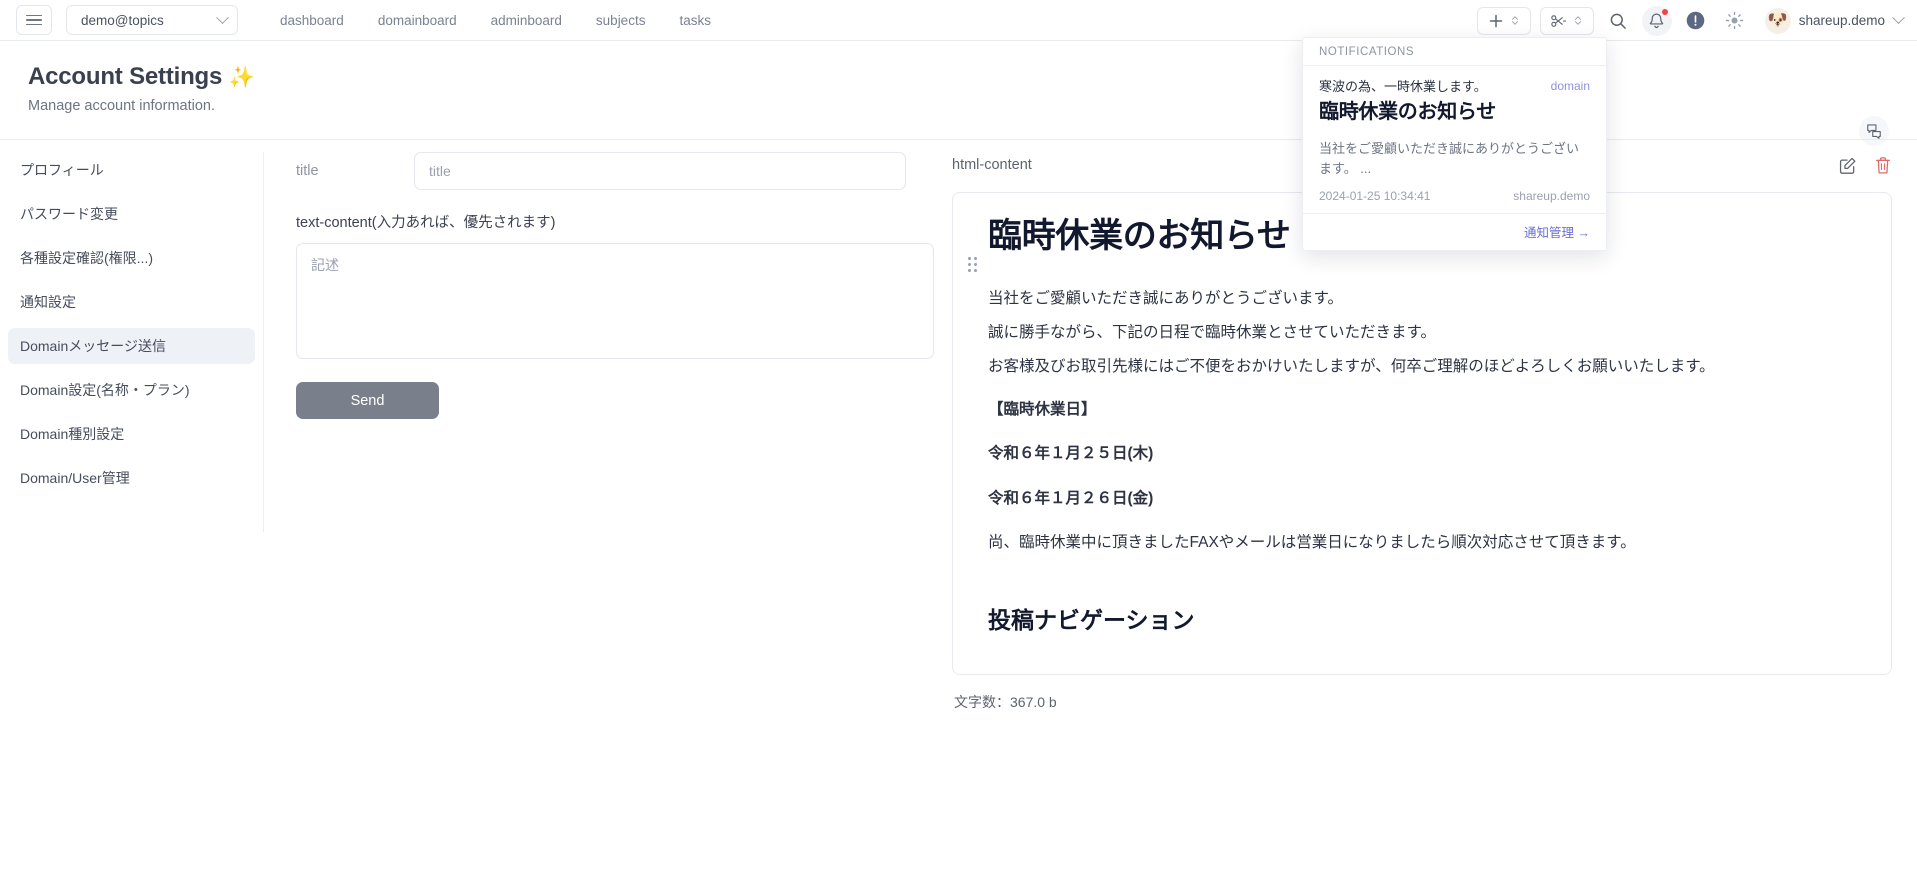  Describe the element at coordinates (1570, 86) in the screenshot. I see `notification-tag: domain` at that location.